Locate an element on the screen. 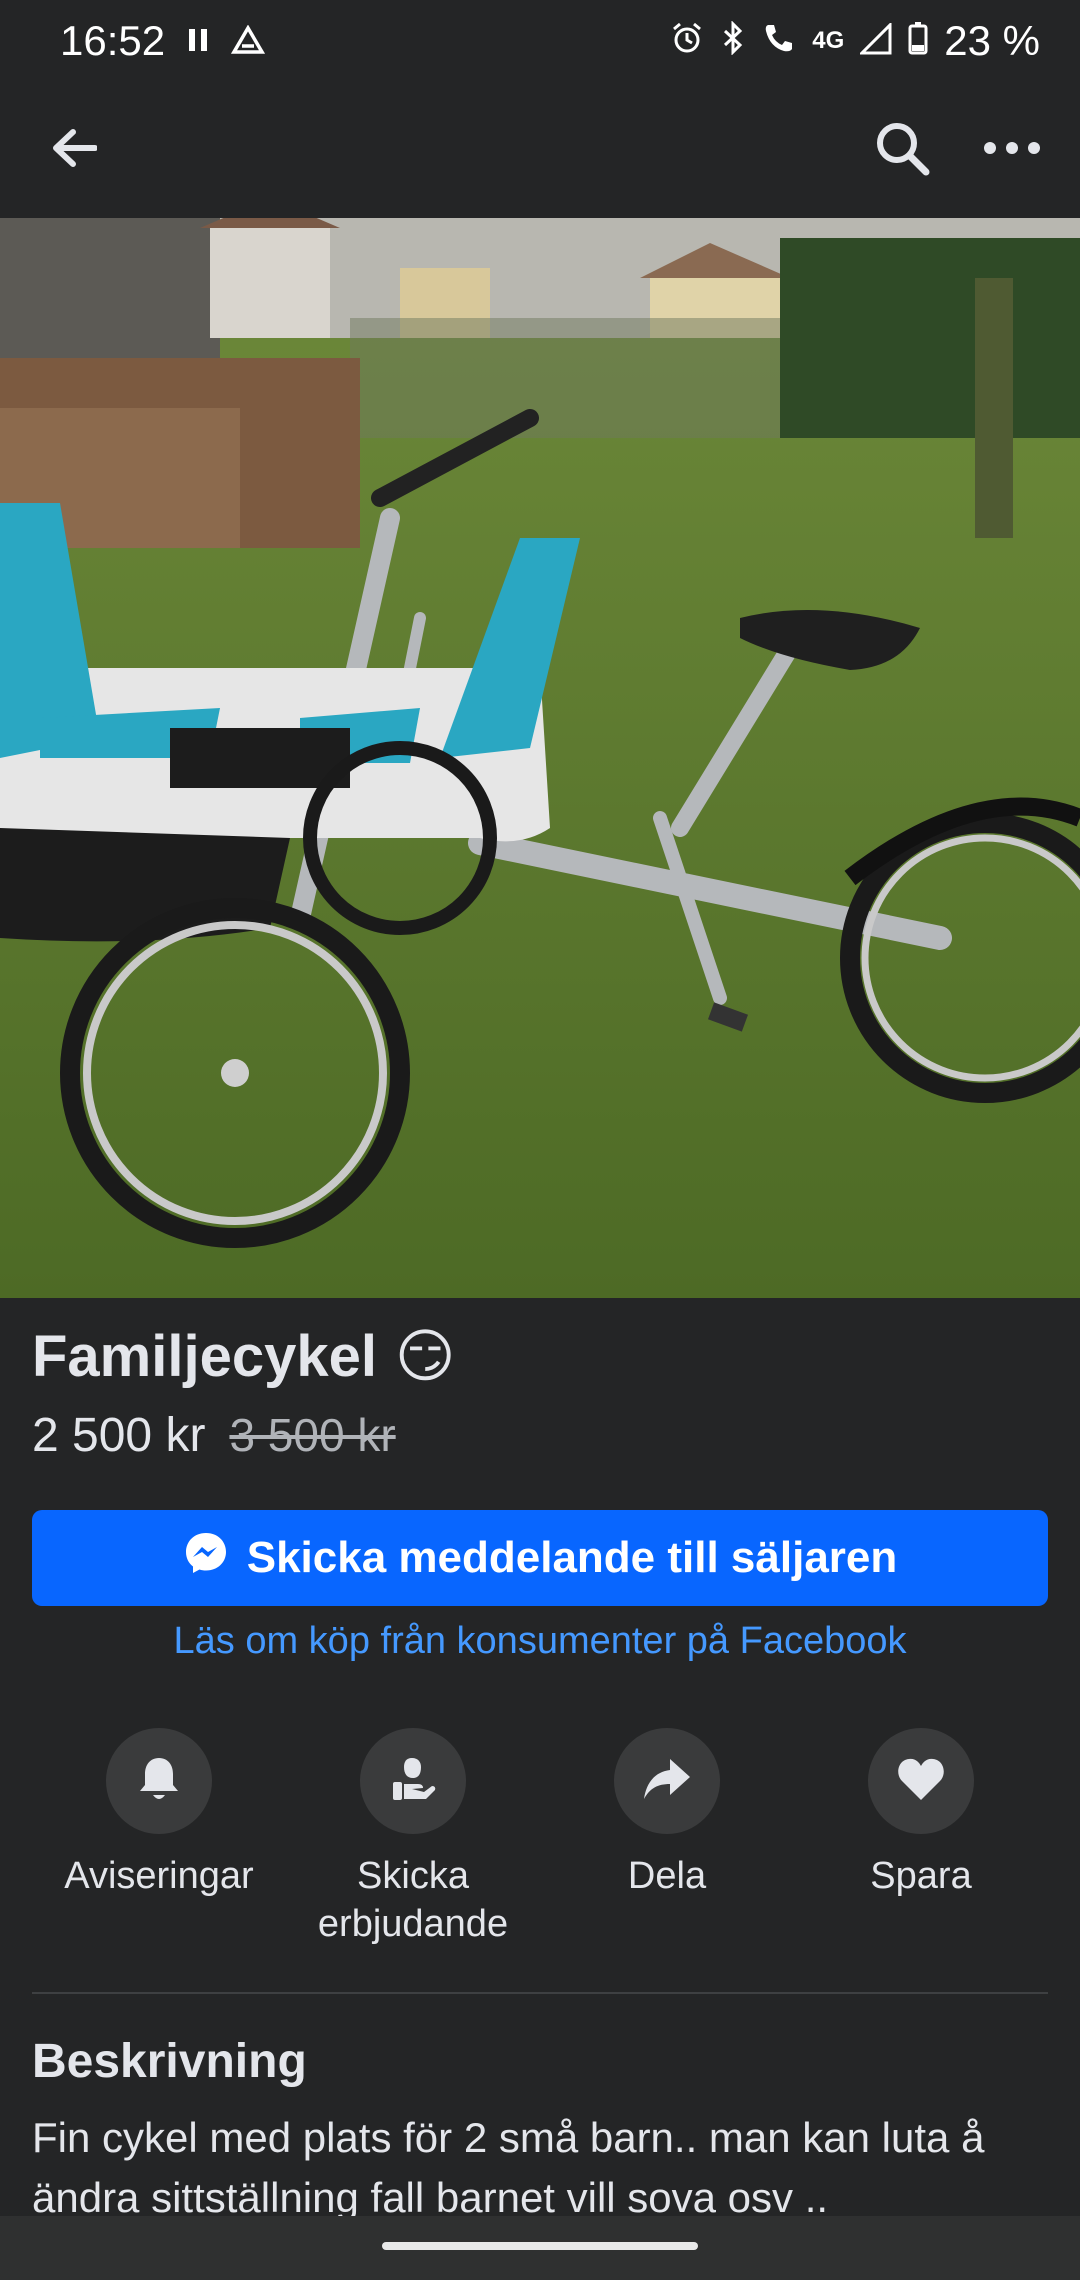  share-action: Dela is located at coordinates (667, 1838).